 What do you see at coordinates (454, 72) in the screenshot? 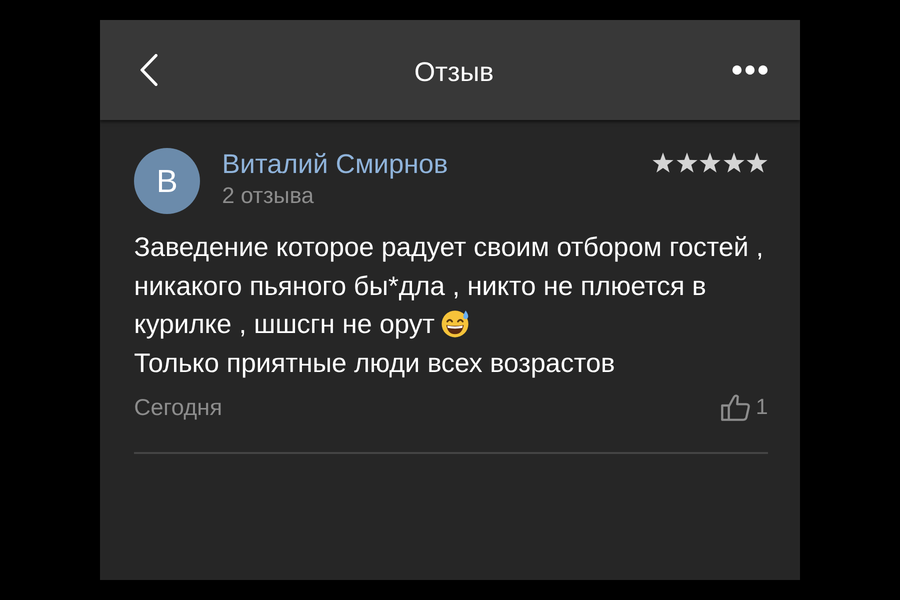
I see `screen-title: Отзыв` at bounding box center [454, 72].